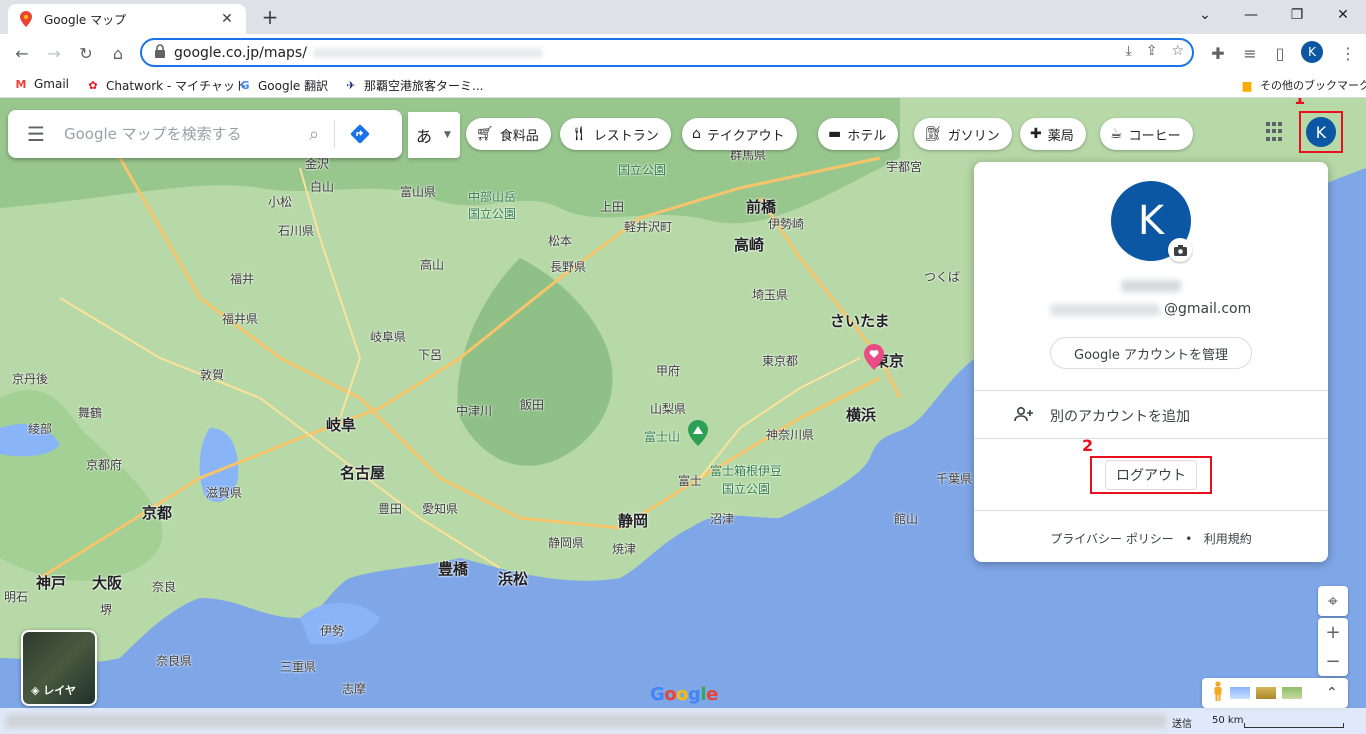 The width and height of the screenshot is (1366, 734). Describe the element at coordinates (1250, 53) in the screenshot. I see `media-icon: ≡` at that location.